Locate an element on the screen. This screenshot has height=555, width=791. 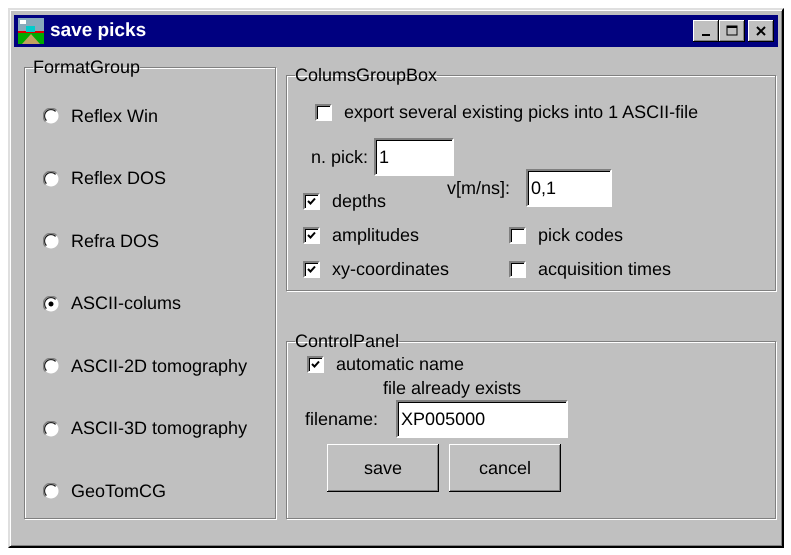
radio-label: ASCII-2D tomography is located at coordinates (159, 366).